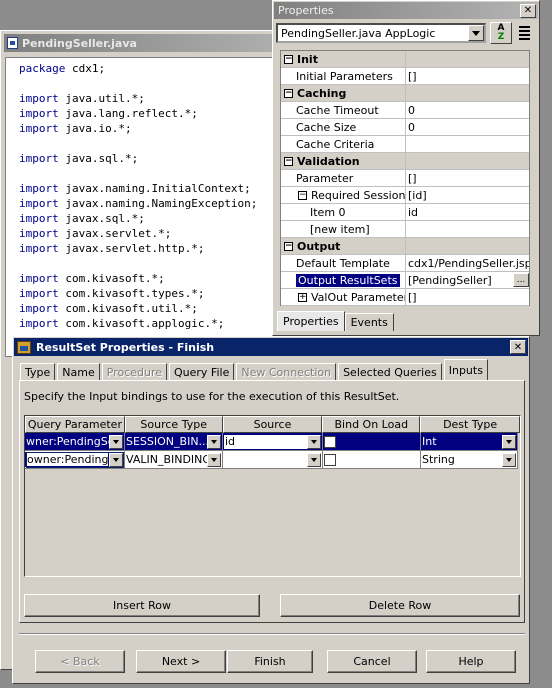 The height and width of the screenshot is (688, 552). I want to click on dest-type-cell: Int, so click(469, 442).